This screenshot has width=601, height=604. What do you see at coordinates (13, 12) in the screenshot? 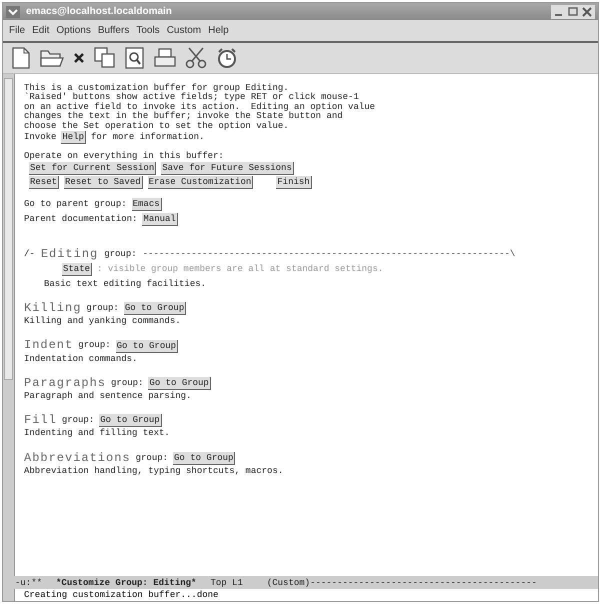
I see `chevron-icon` at bounding box center [13, 12].